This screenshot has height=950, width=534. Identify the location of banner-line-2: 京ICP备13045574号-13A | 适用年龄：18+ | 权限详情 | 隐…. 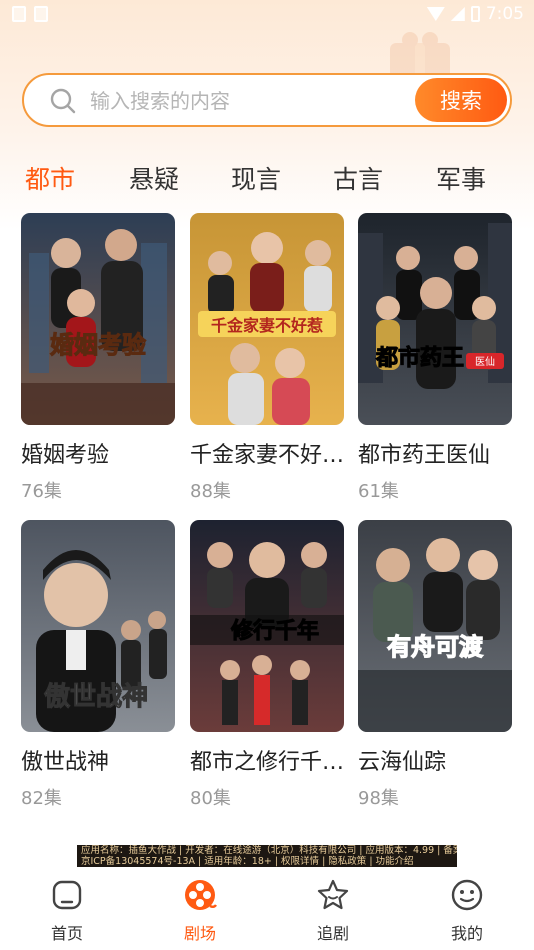
(247, 861).